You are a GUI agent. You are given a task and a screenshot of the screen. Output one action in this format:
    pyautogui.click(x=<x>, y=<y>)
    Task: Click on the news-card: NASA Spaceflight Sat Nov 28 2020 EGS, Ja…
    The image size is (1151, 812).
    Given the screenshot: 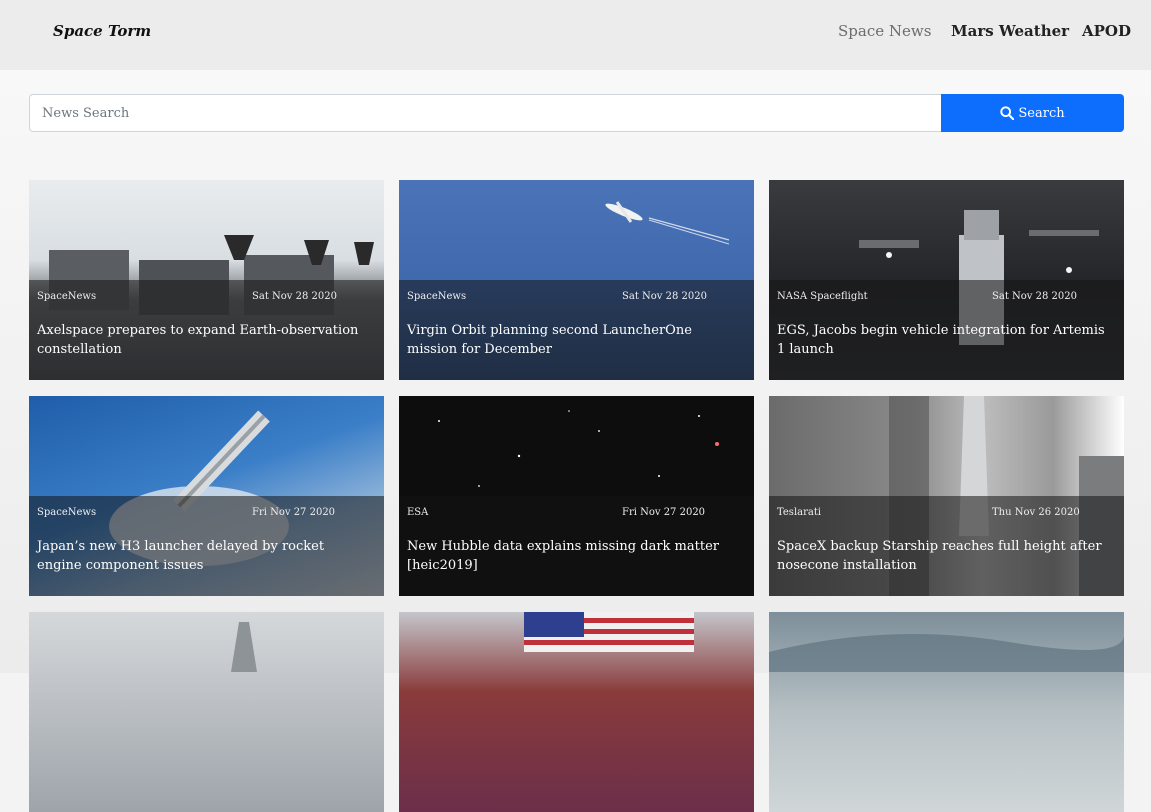 What is the action you would take?
    pyautogui.click(x=946, y=280)
    